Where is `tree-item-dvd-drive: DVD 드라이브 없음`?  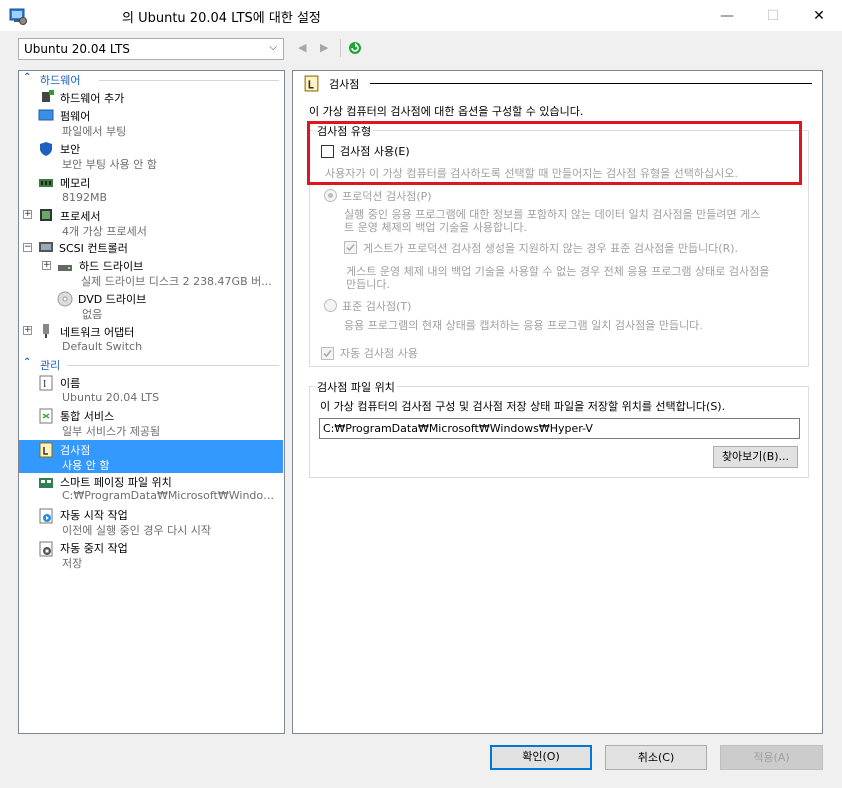 tree-item-dvd-drive: DVD 드라이브 없음 is located at coordinates (151, 307).